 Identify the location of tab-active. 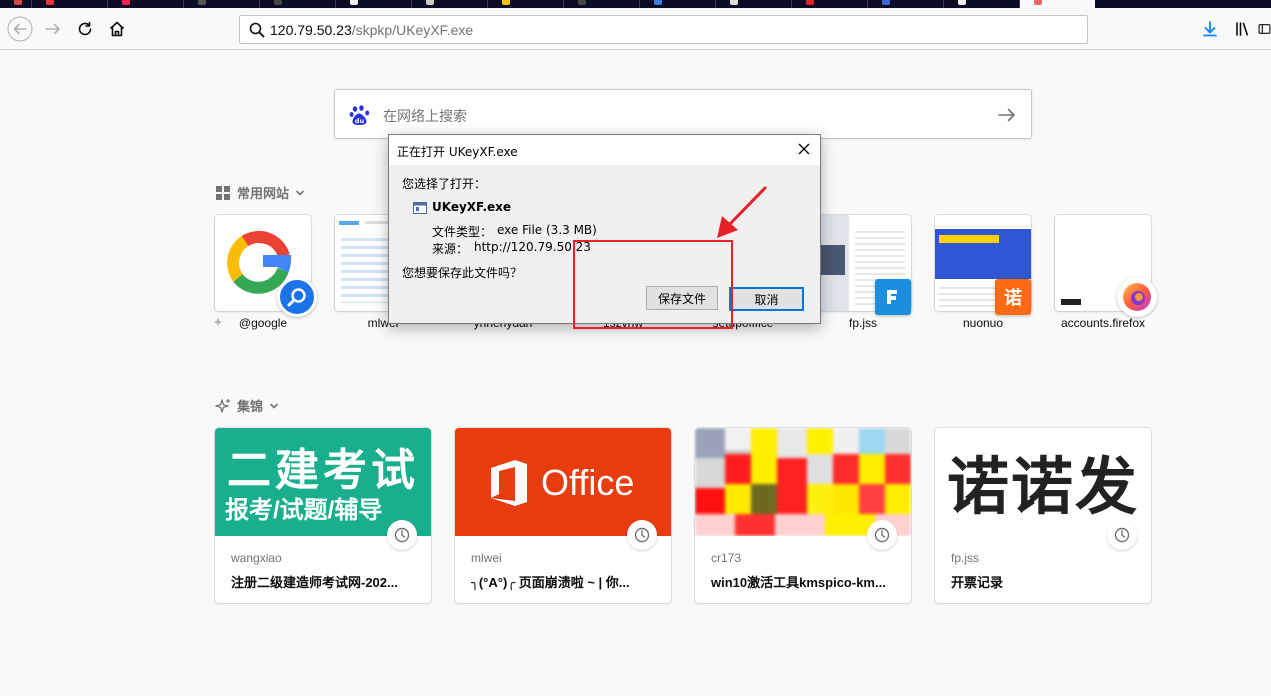
(1057, 4).